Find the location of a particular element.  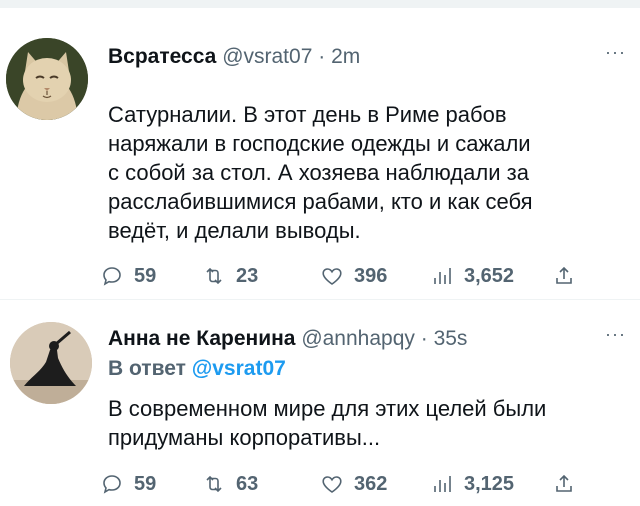

author-handle: @vsrat07 is located at coordinates (267, 56).